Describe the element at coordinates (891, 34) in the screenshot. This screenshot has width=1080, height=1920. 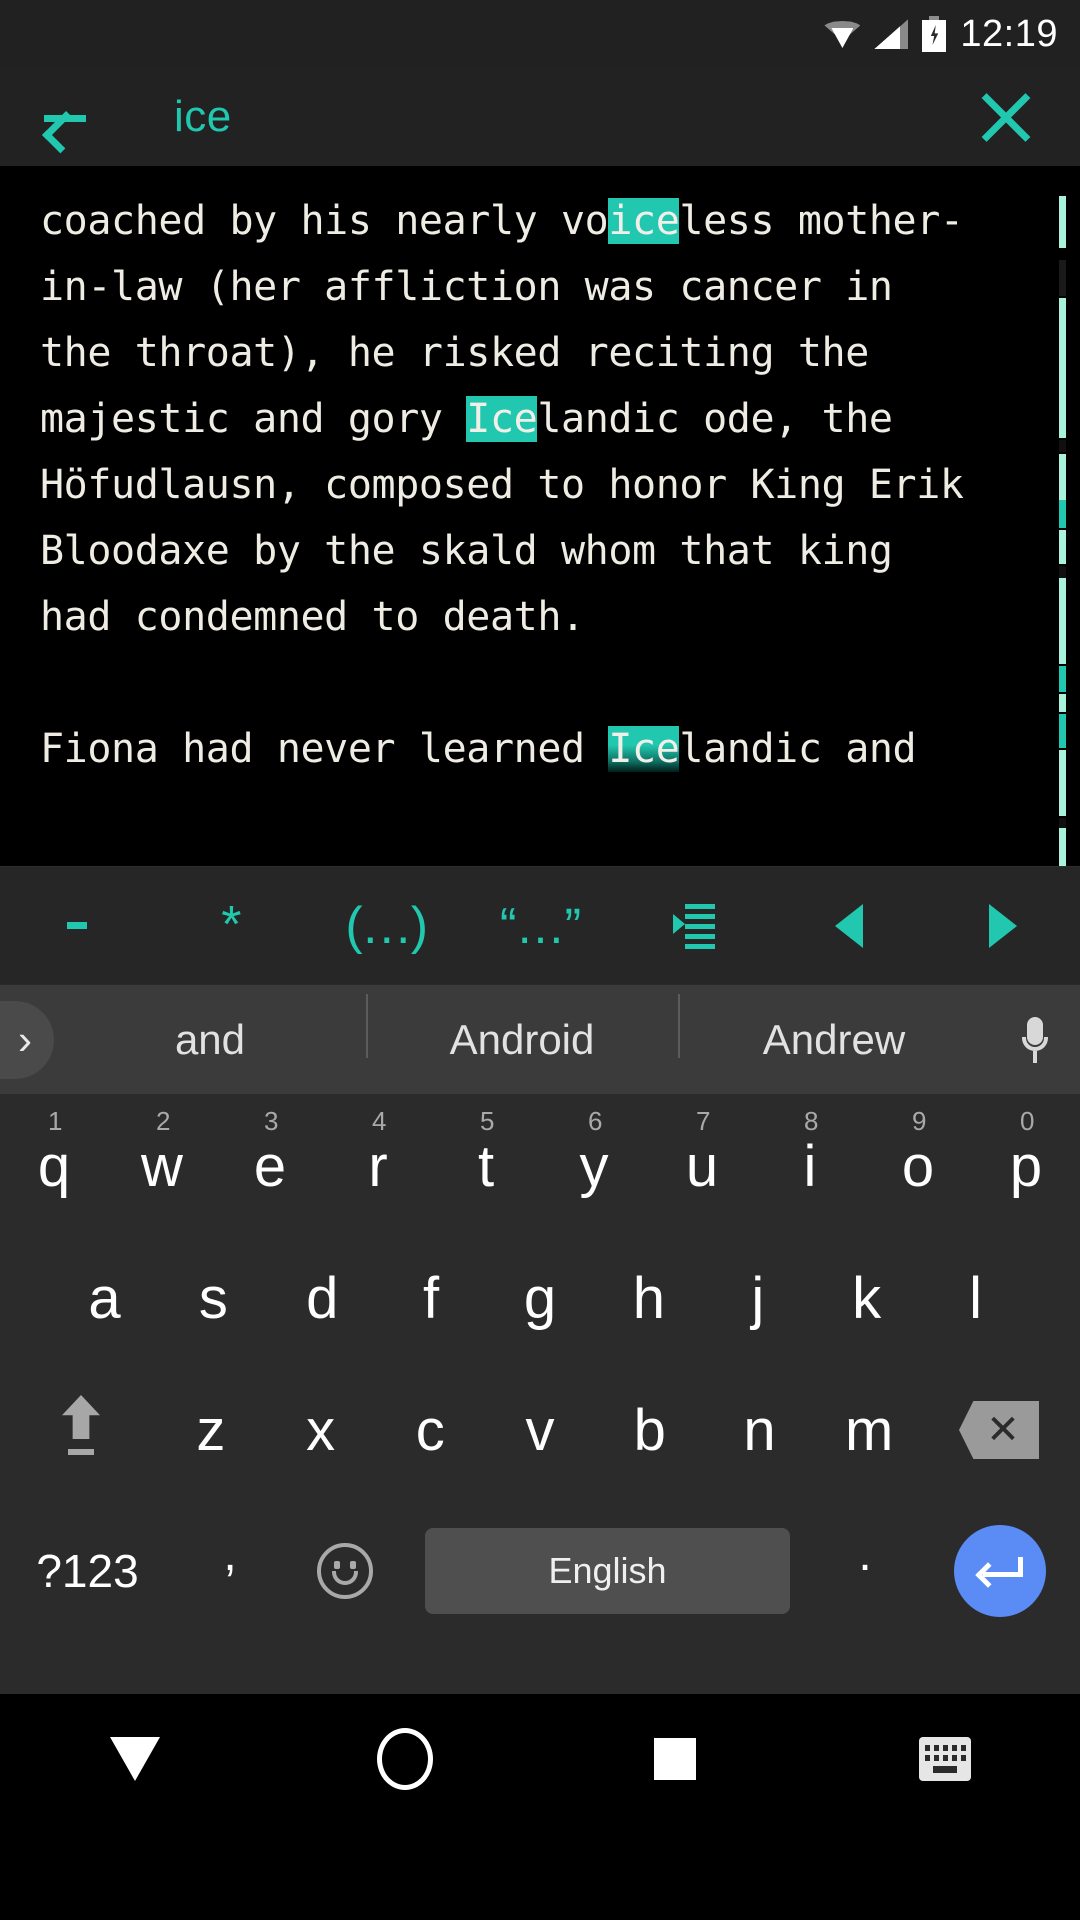
I see `cellular-signal-icon` at that location.